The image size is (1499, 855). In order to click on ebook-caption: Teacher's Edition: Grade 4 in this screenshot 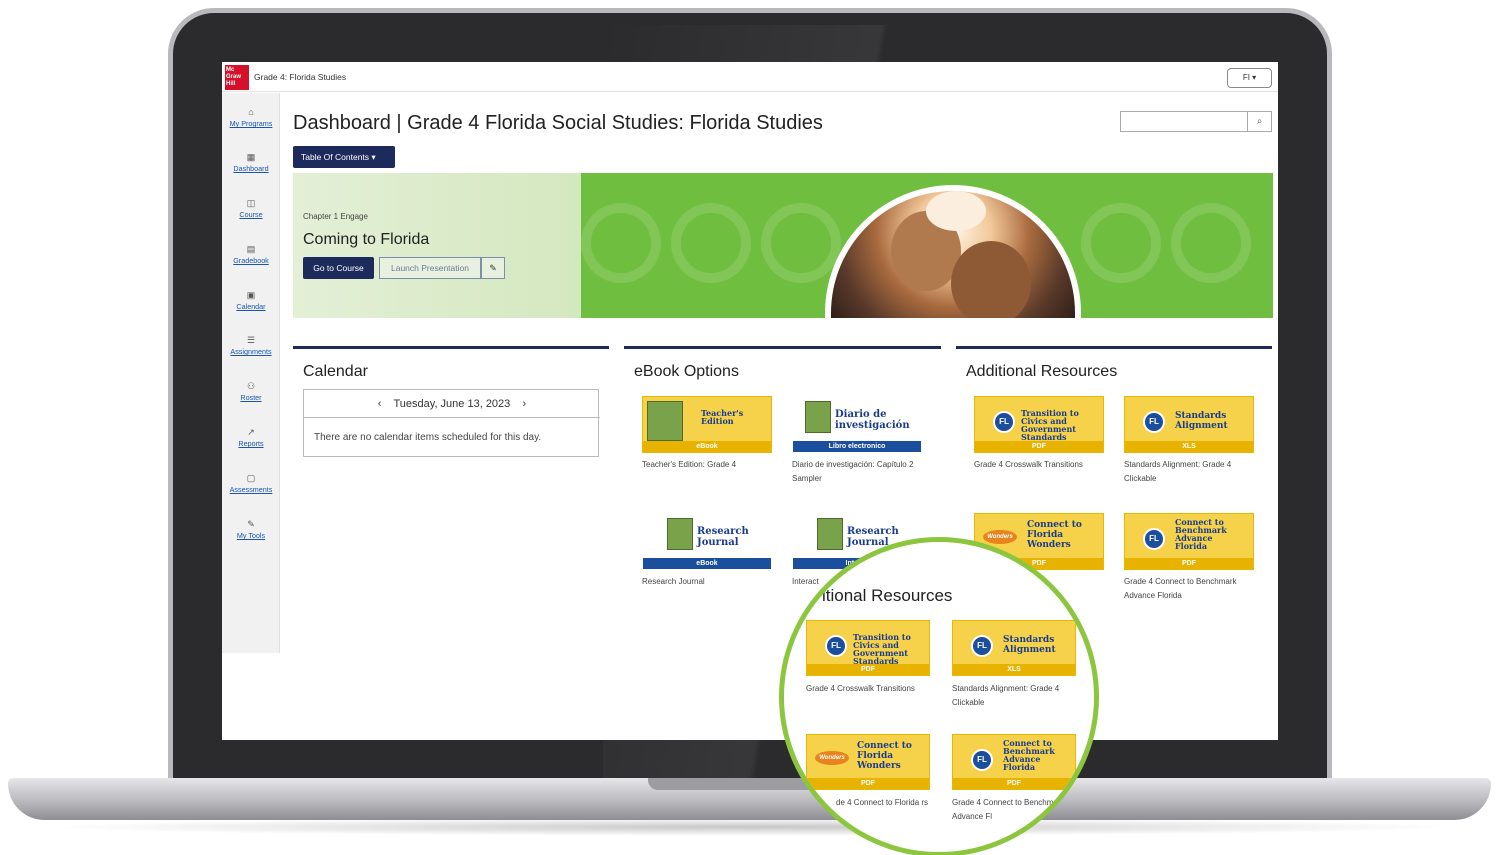, I will do `click(712, 465)`.